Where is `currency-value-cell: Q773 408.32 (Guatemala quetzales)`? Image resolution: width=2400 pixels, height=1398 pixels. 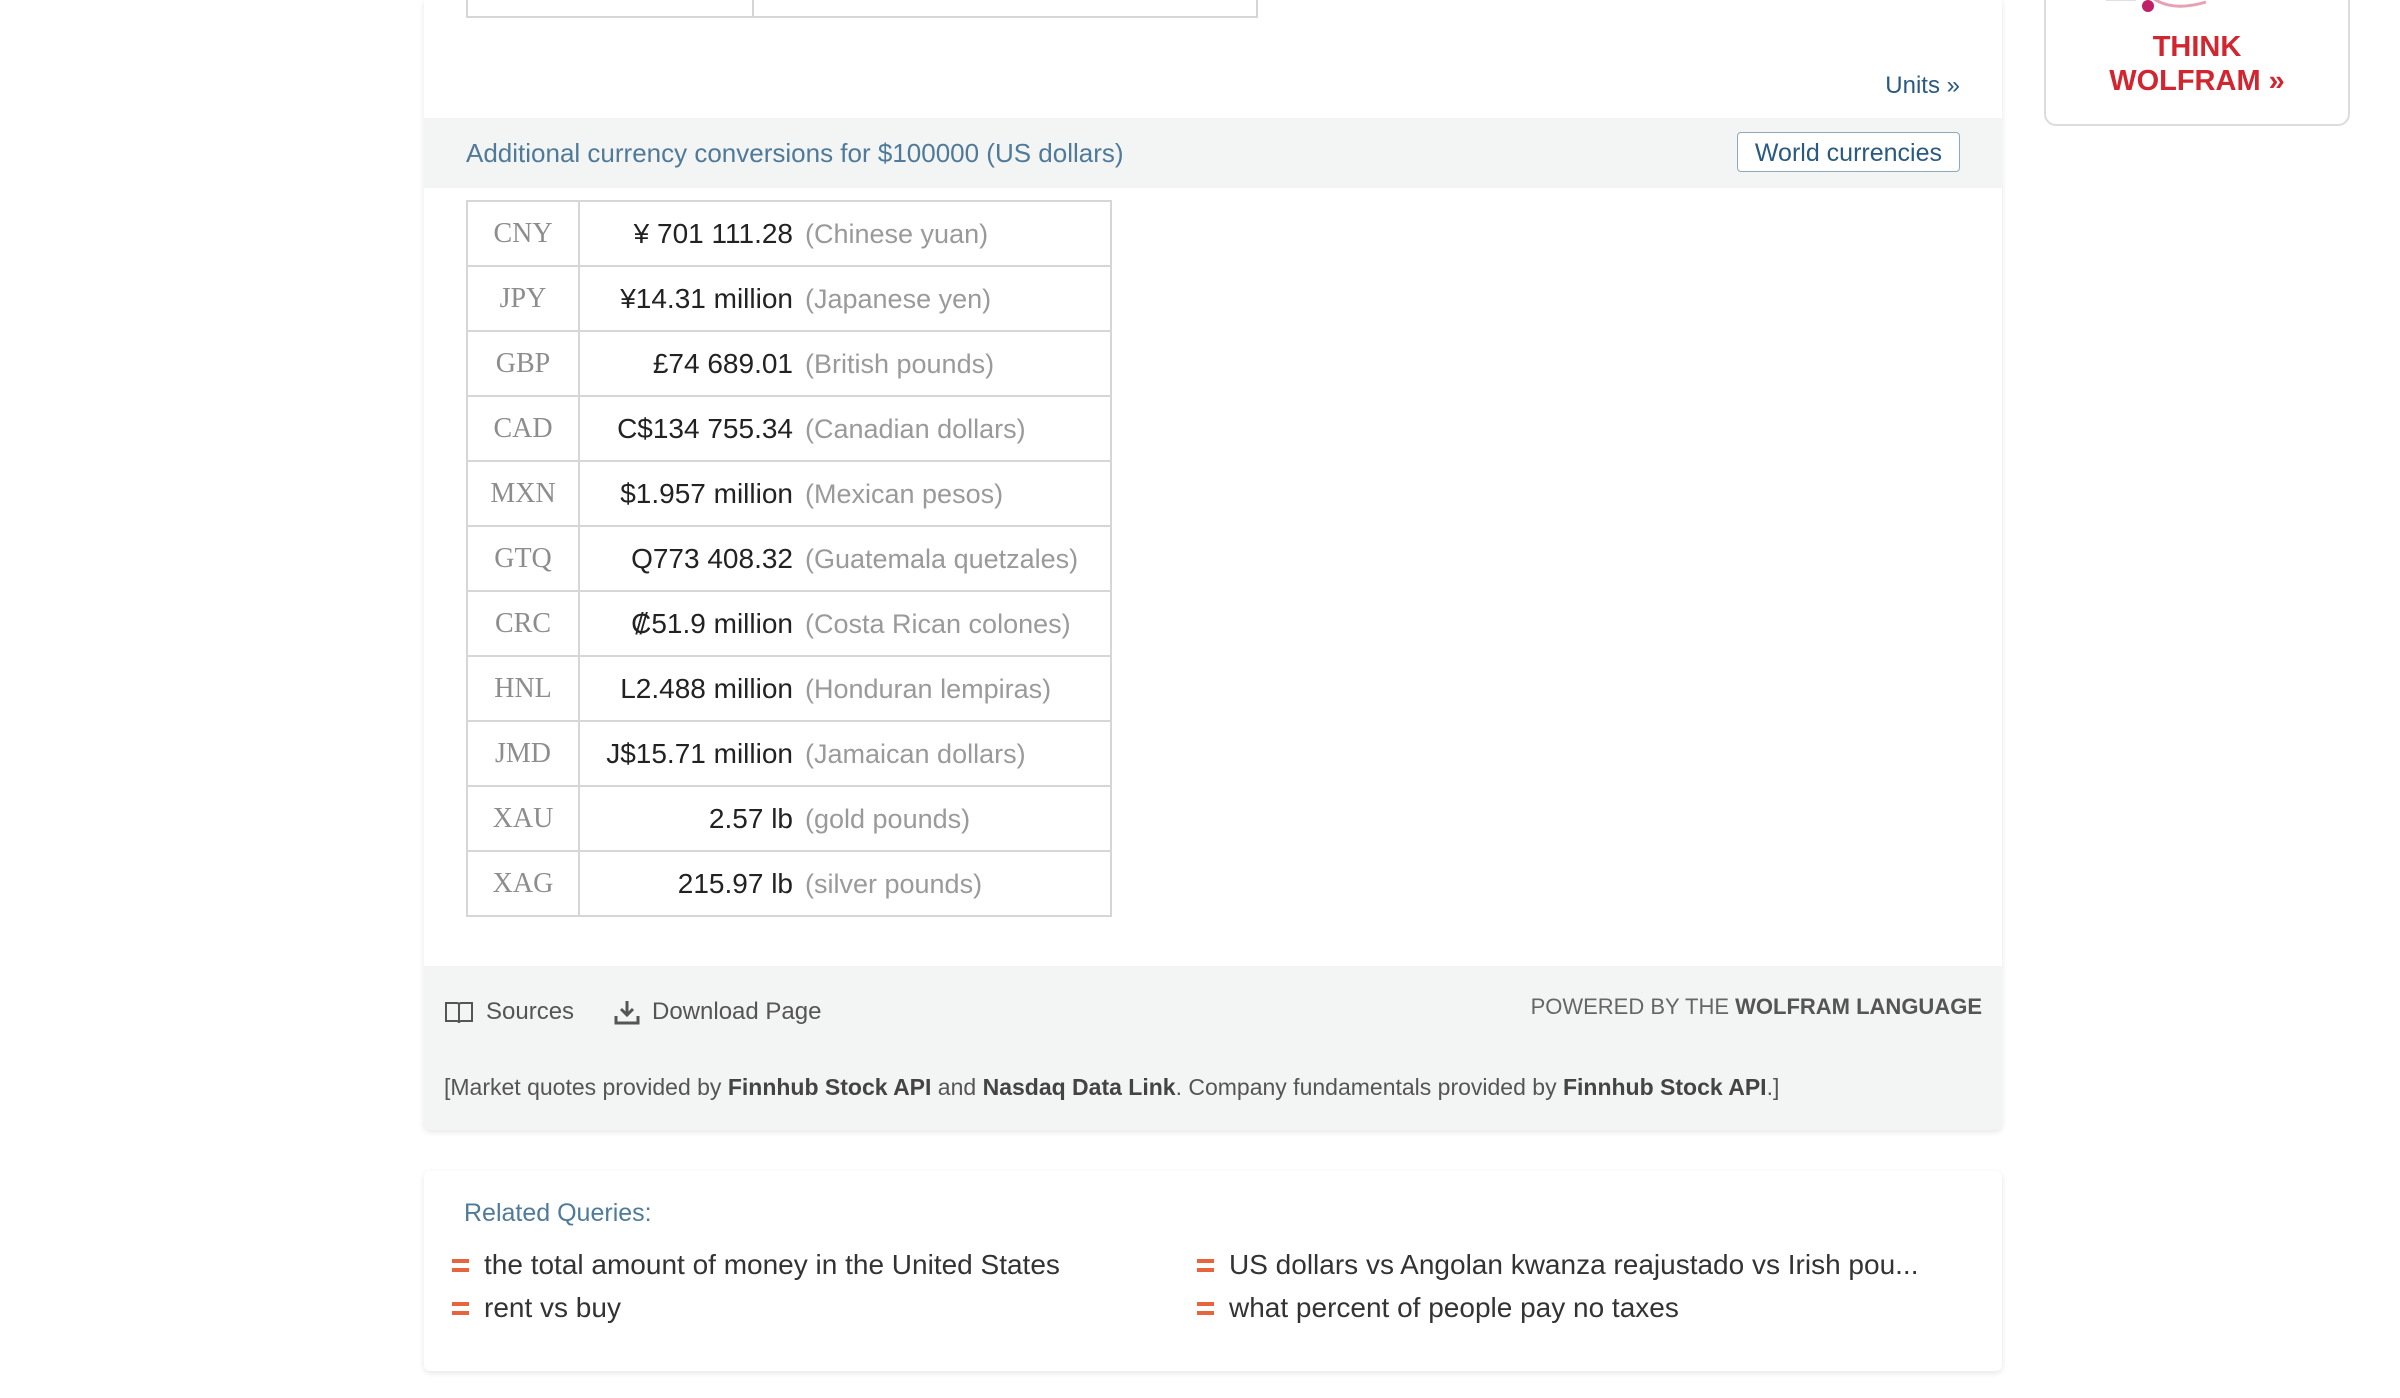 currency-value-cell: Q773 408.32 (Guatemala quetzales) is located at coordinates (845, 558).